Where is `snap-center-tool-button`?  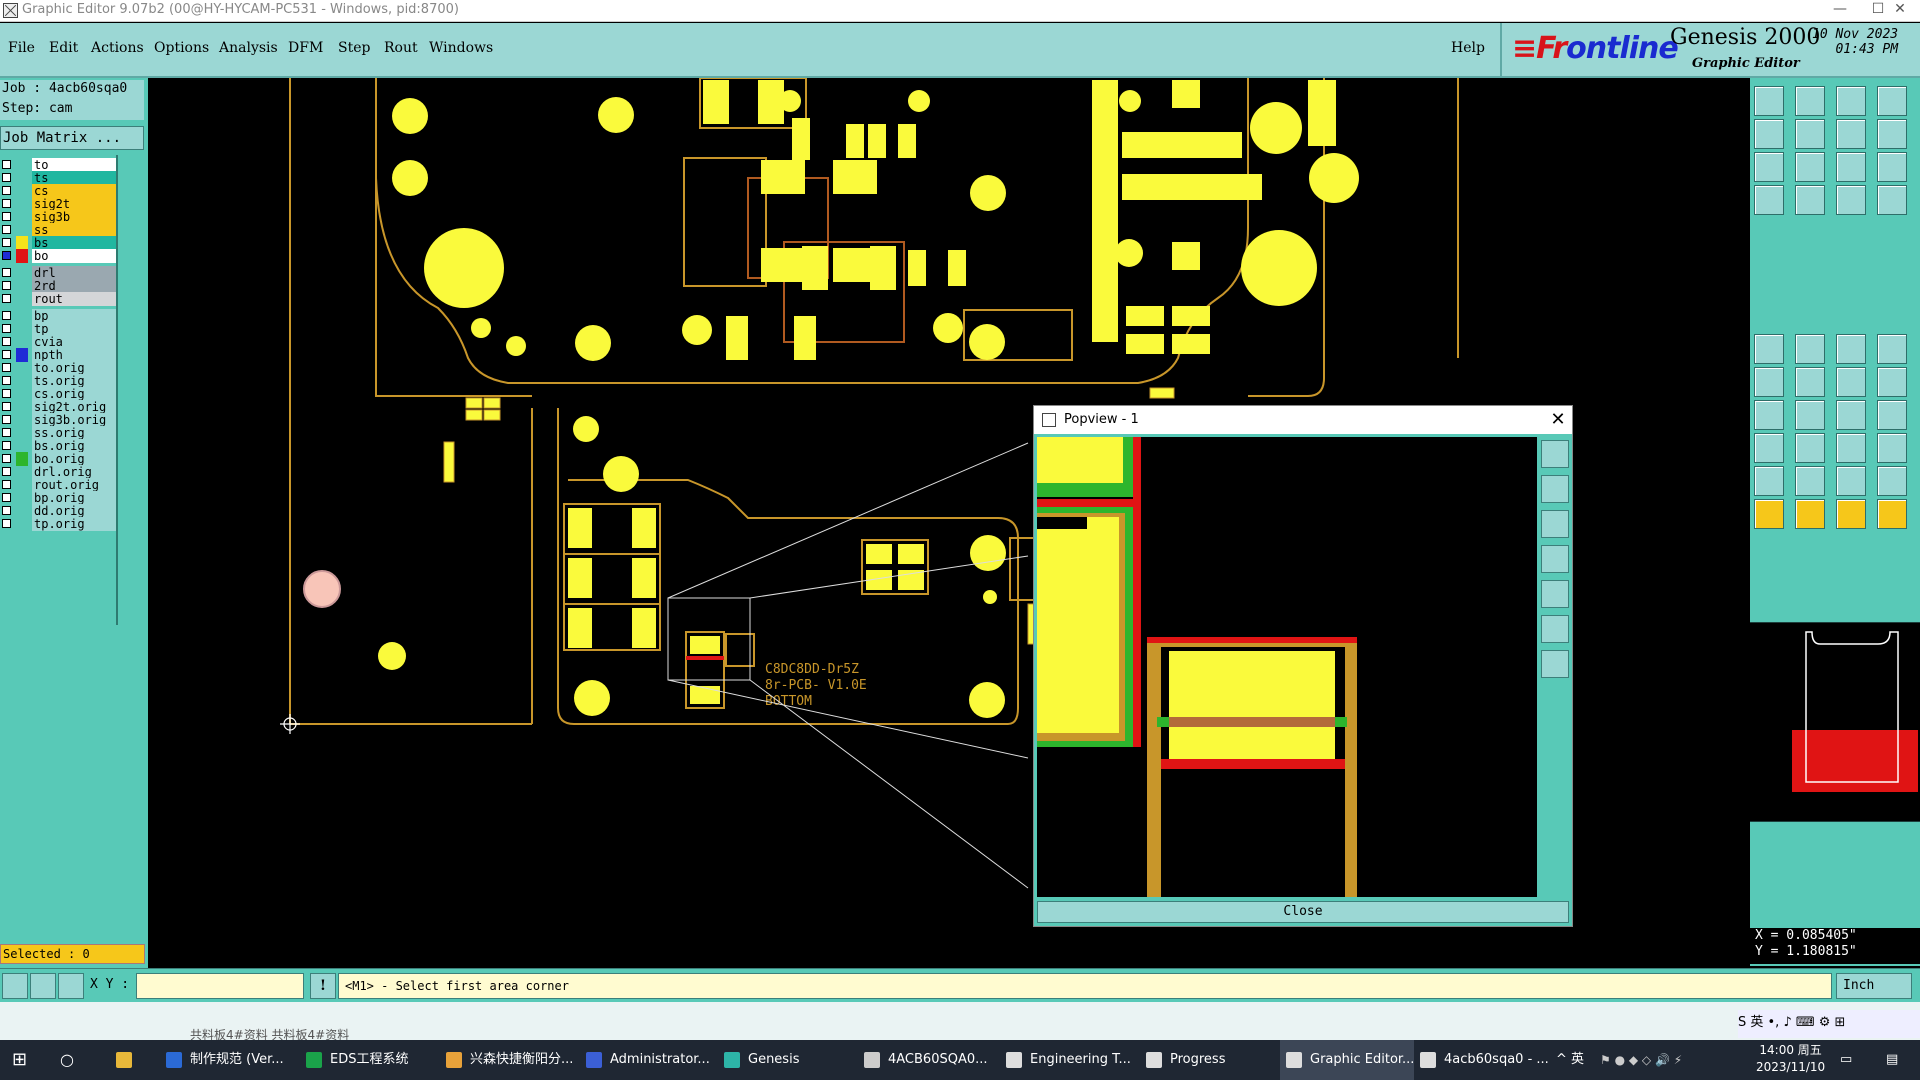 snap-center-tool-button is located at coordinates (1892, 200).